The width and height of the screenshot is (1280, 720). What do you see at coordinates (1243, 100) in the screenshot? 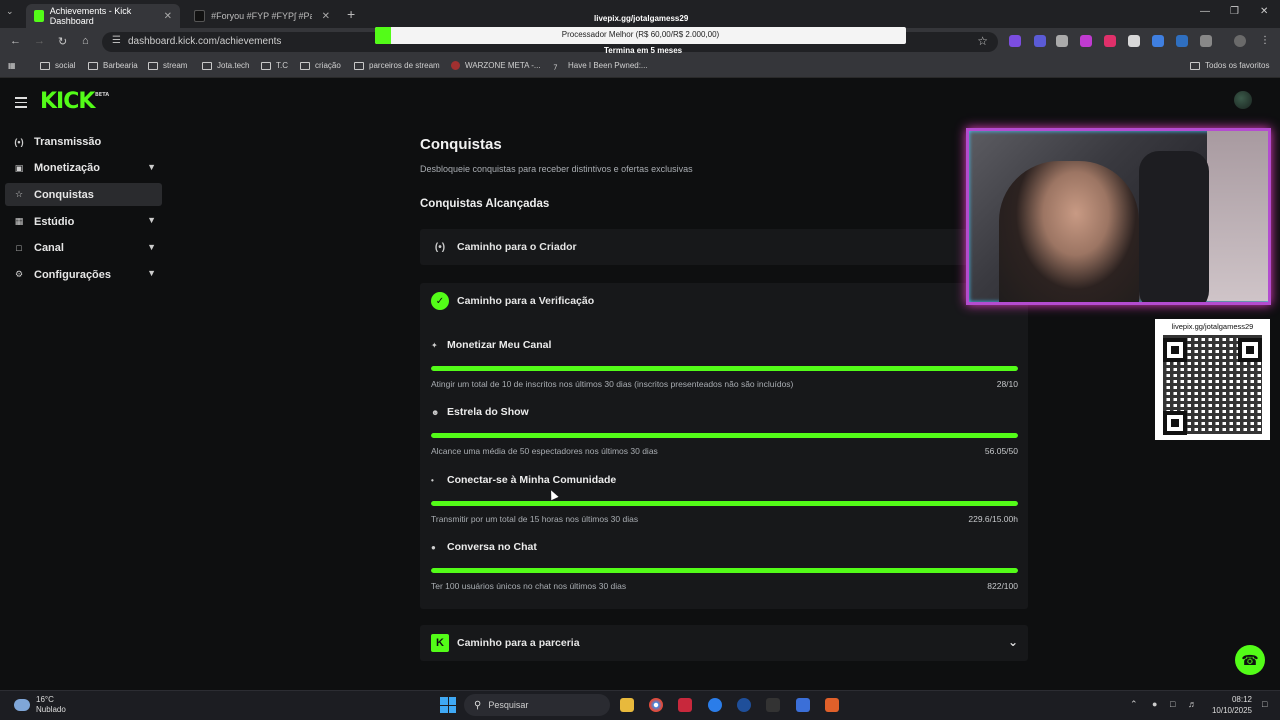
I see `user-avatar` at bounding box center [1243, 100].